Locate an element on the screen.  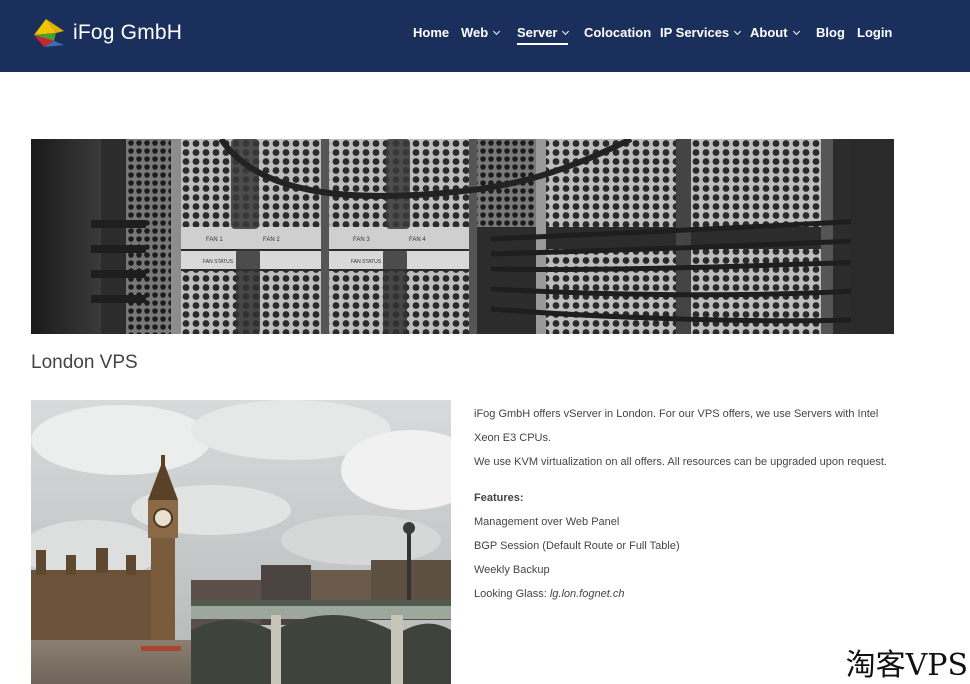
nav-login-label: Login is located at coordinates (875, 32).